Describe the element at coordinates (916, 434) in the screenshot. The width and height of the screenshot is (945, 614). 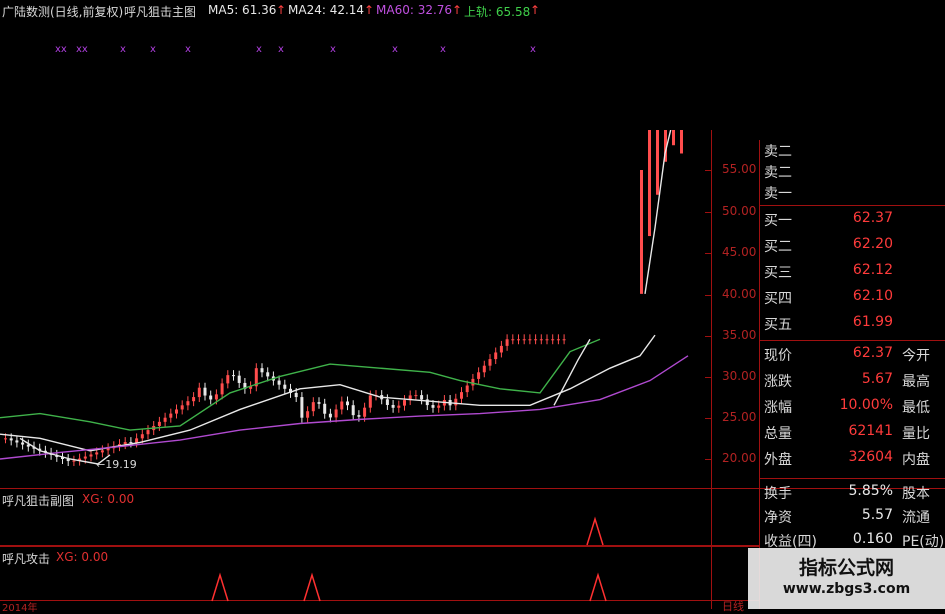
I see `quote-label-secondary: 量比` at that location.